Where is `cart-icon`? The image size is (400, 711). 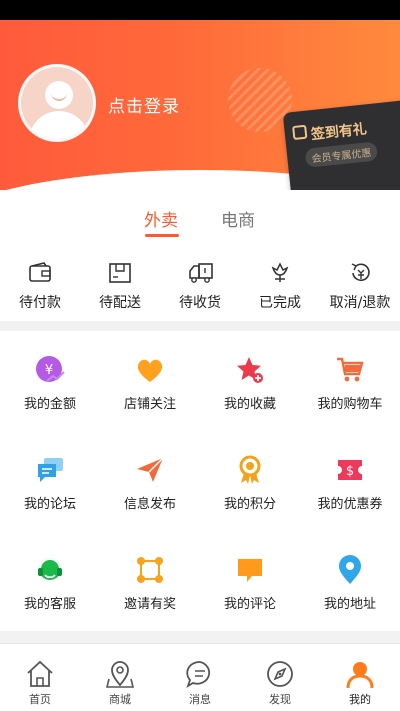 cart-icon is located at coordinates (350, 370).